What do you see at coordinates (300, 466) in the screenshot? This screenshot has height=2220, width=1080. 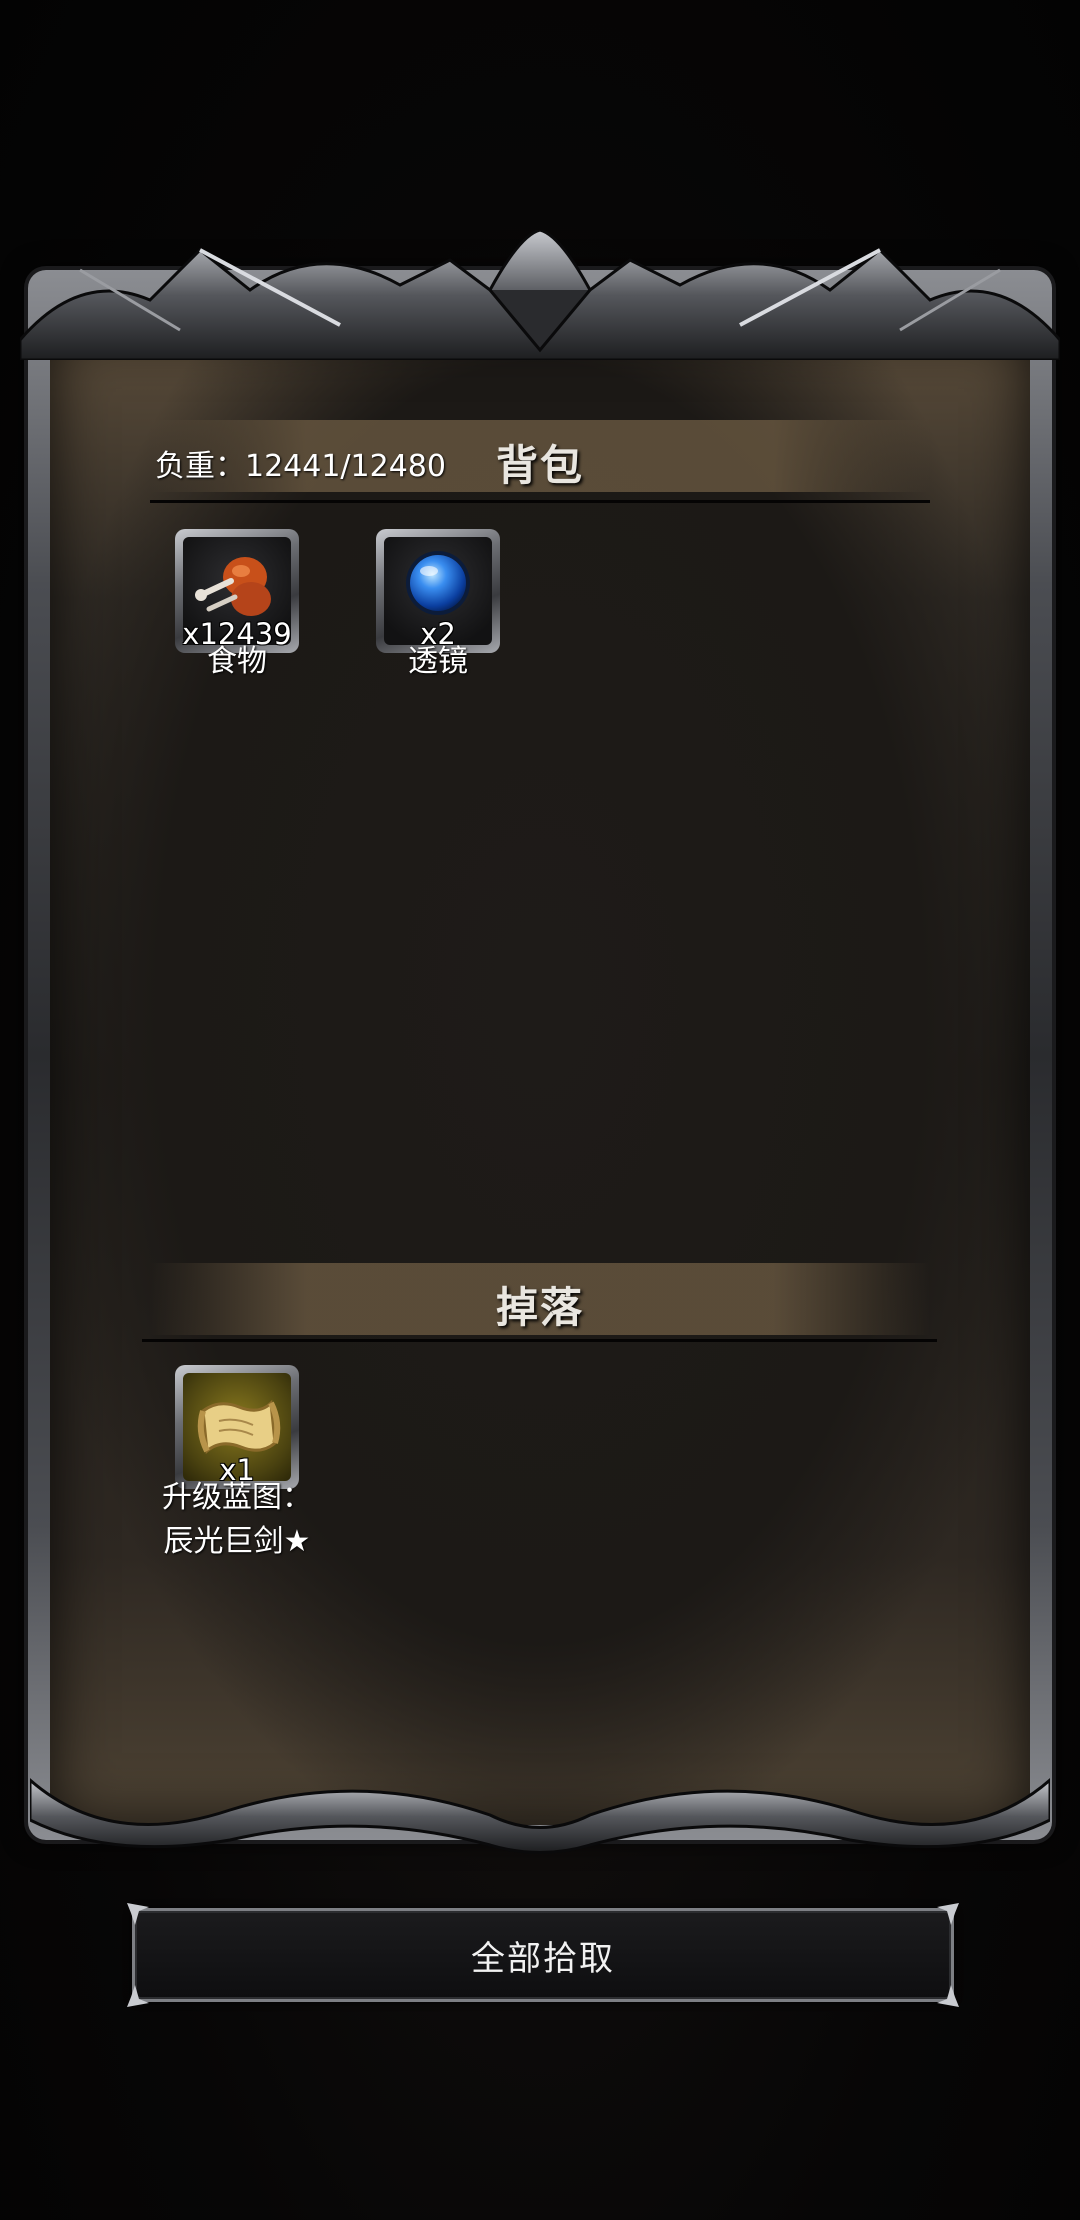 I see `weight-capacity-label: 负重：12441/12480` at bounding box center [300, 466].